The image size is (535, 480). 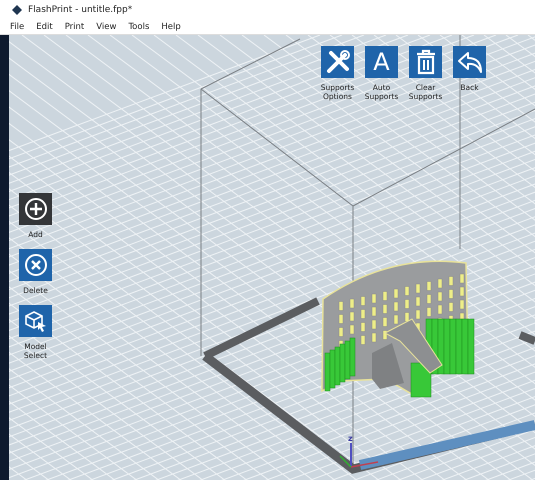 I want to click on menu-item: Tools, so click(x=139, y=27).